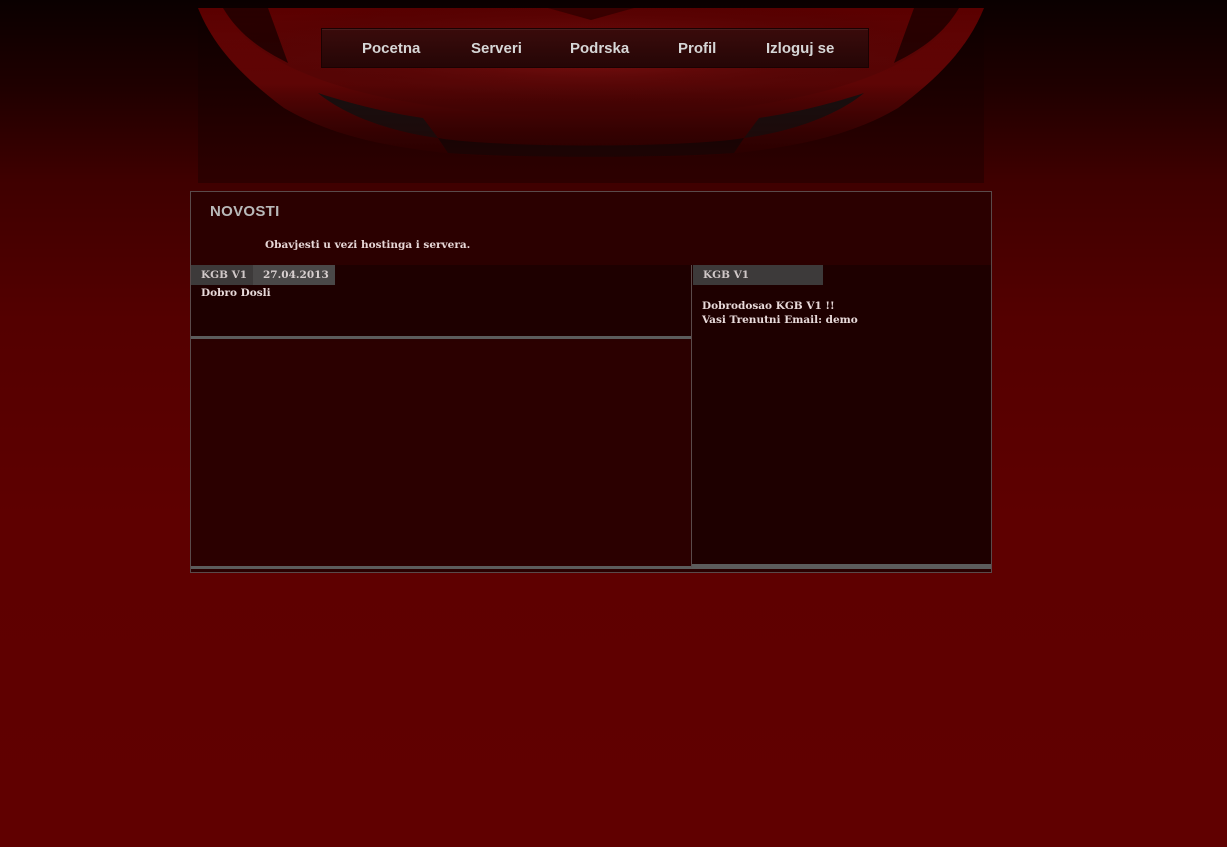 The width and height of the screenshot is (1227, 847). What do you see at coordinates (294, 275) in the screenshot?
I see `post-date-tab: 27.04.2013` at bounding box center [294, 275].